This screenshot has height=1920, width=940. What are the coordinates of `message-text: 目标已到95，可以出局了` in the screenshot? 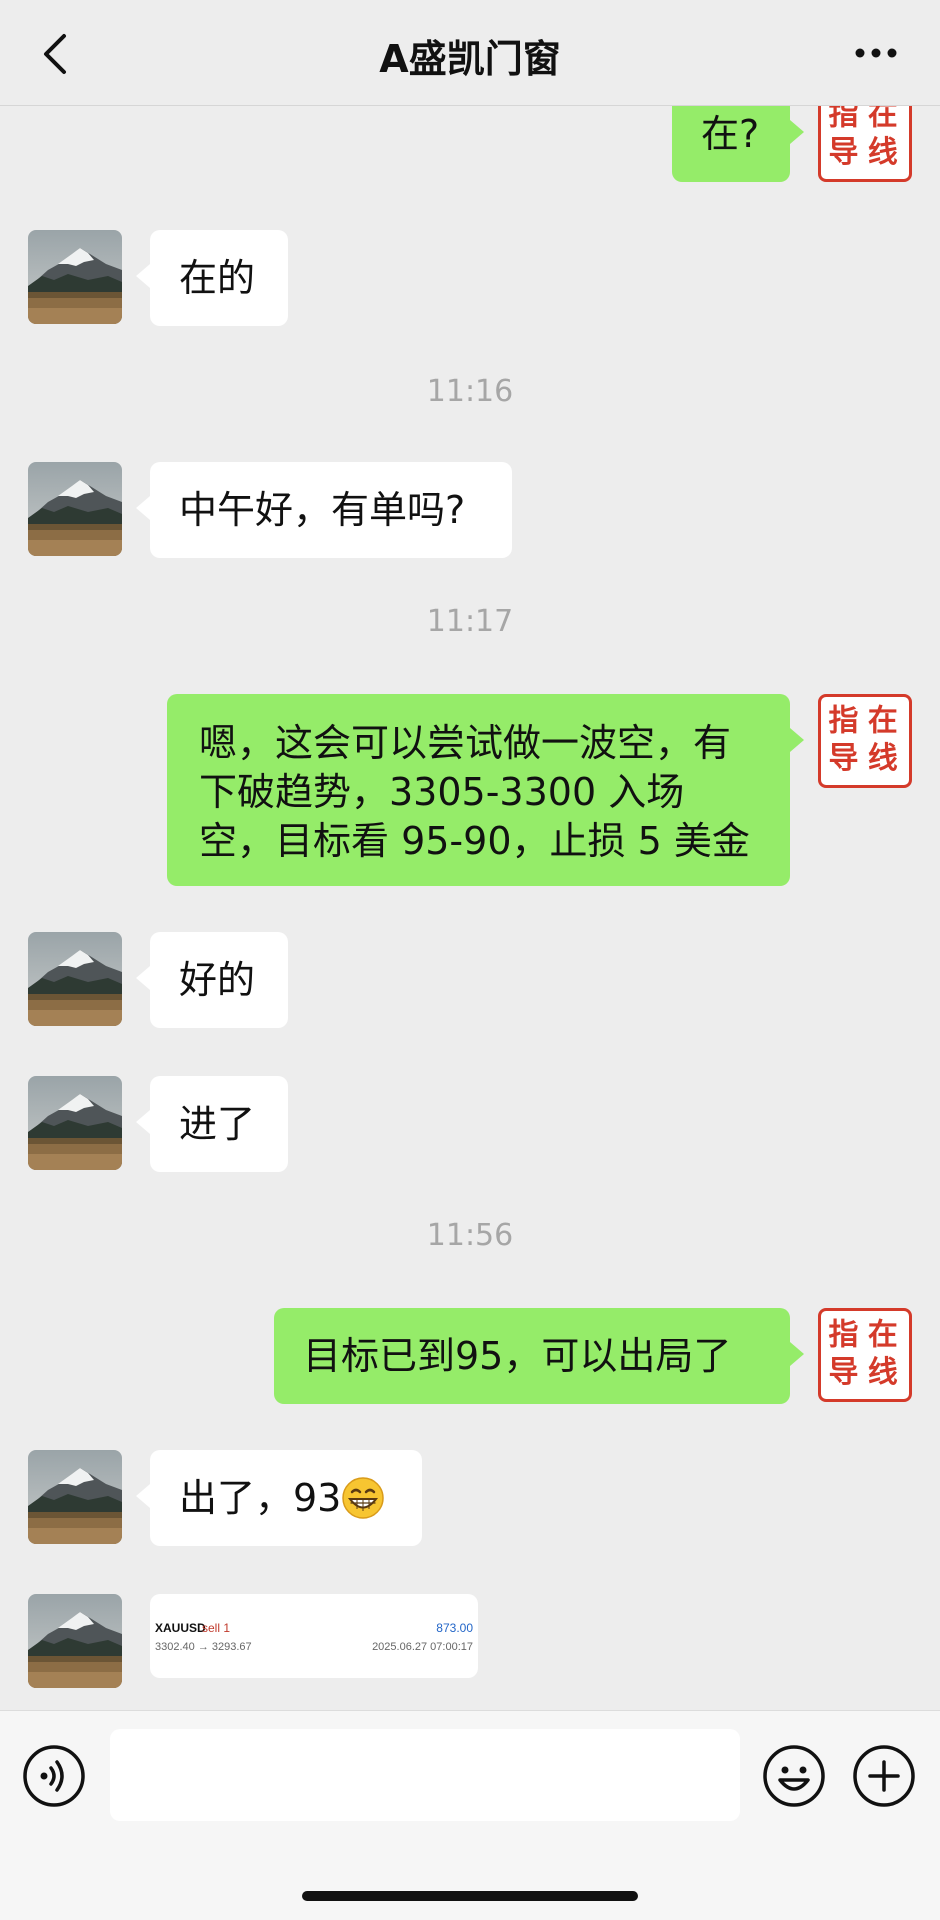 It's located at (517, 1355).